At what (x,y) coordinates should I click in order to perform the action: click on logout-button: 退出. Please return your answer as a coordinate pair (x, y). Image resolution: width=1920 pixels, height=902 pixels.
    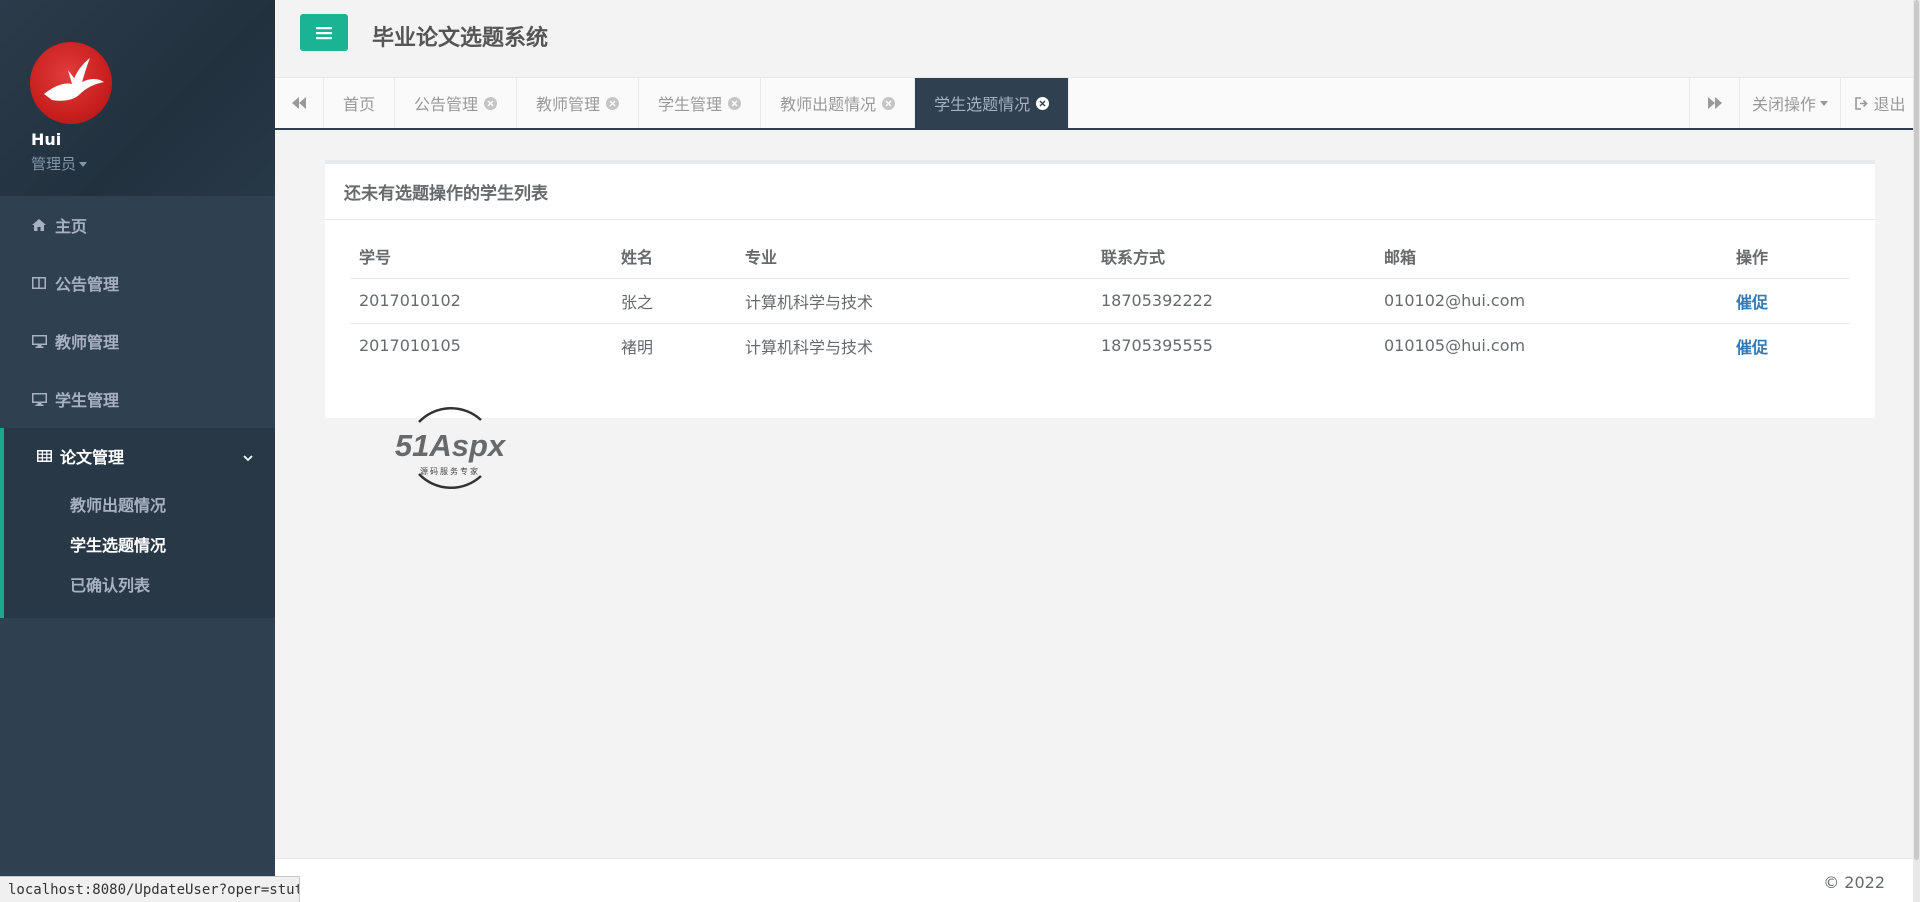
    Looking at the image, I should click on (1880, 103).